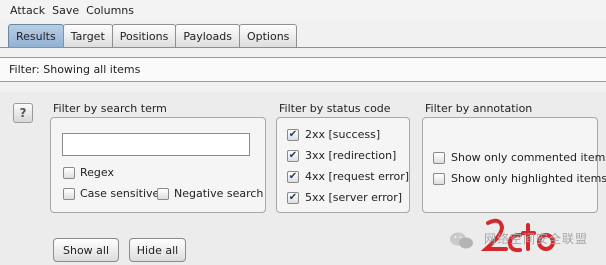 Image resolution: width=606 pixels, height=265 pixels. What do you see at coordinates (27, 10) in the screenshot?
I see `menu-attack: Attack` at bounding box center [27, 10].